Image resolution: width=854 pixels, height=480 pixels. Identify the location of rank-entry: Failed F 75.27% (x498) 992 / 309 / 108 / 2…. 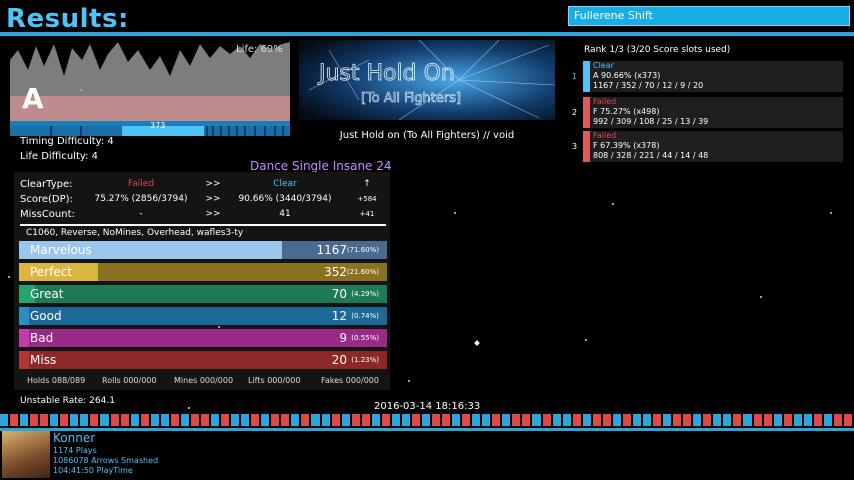
(713, 112).